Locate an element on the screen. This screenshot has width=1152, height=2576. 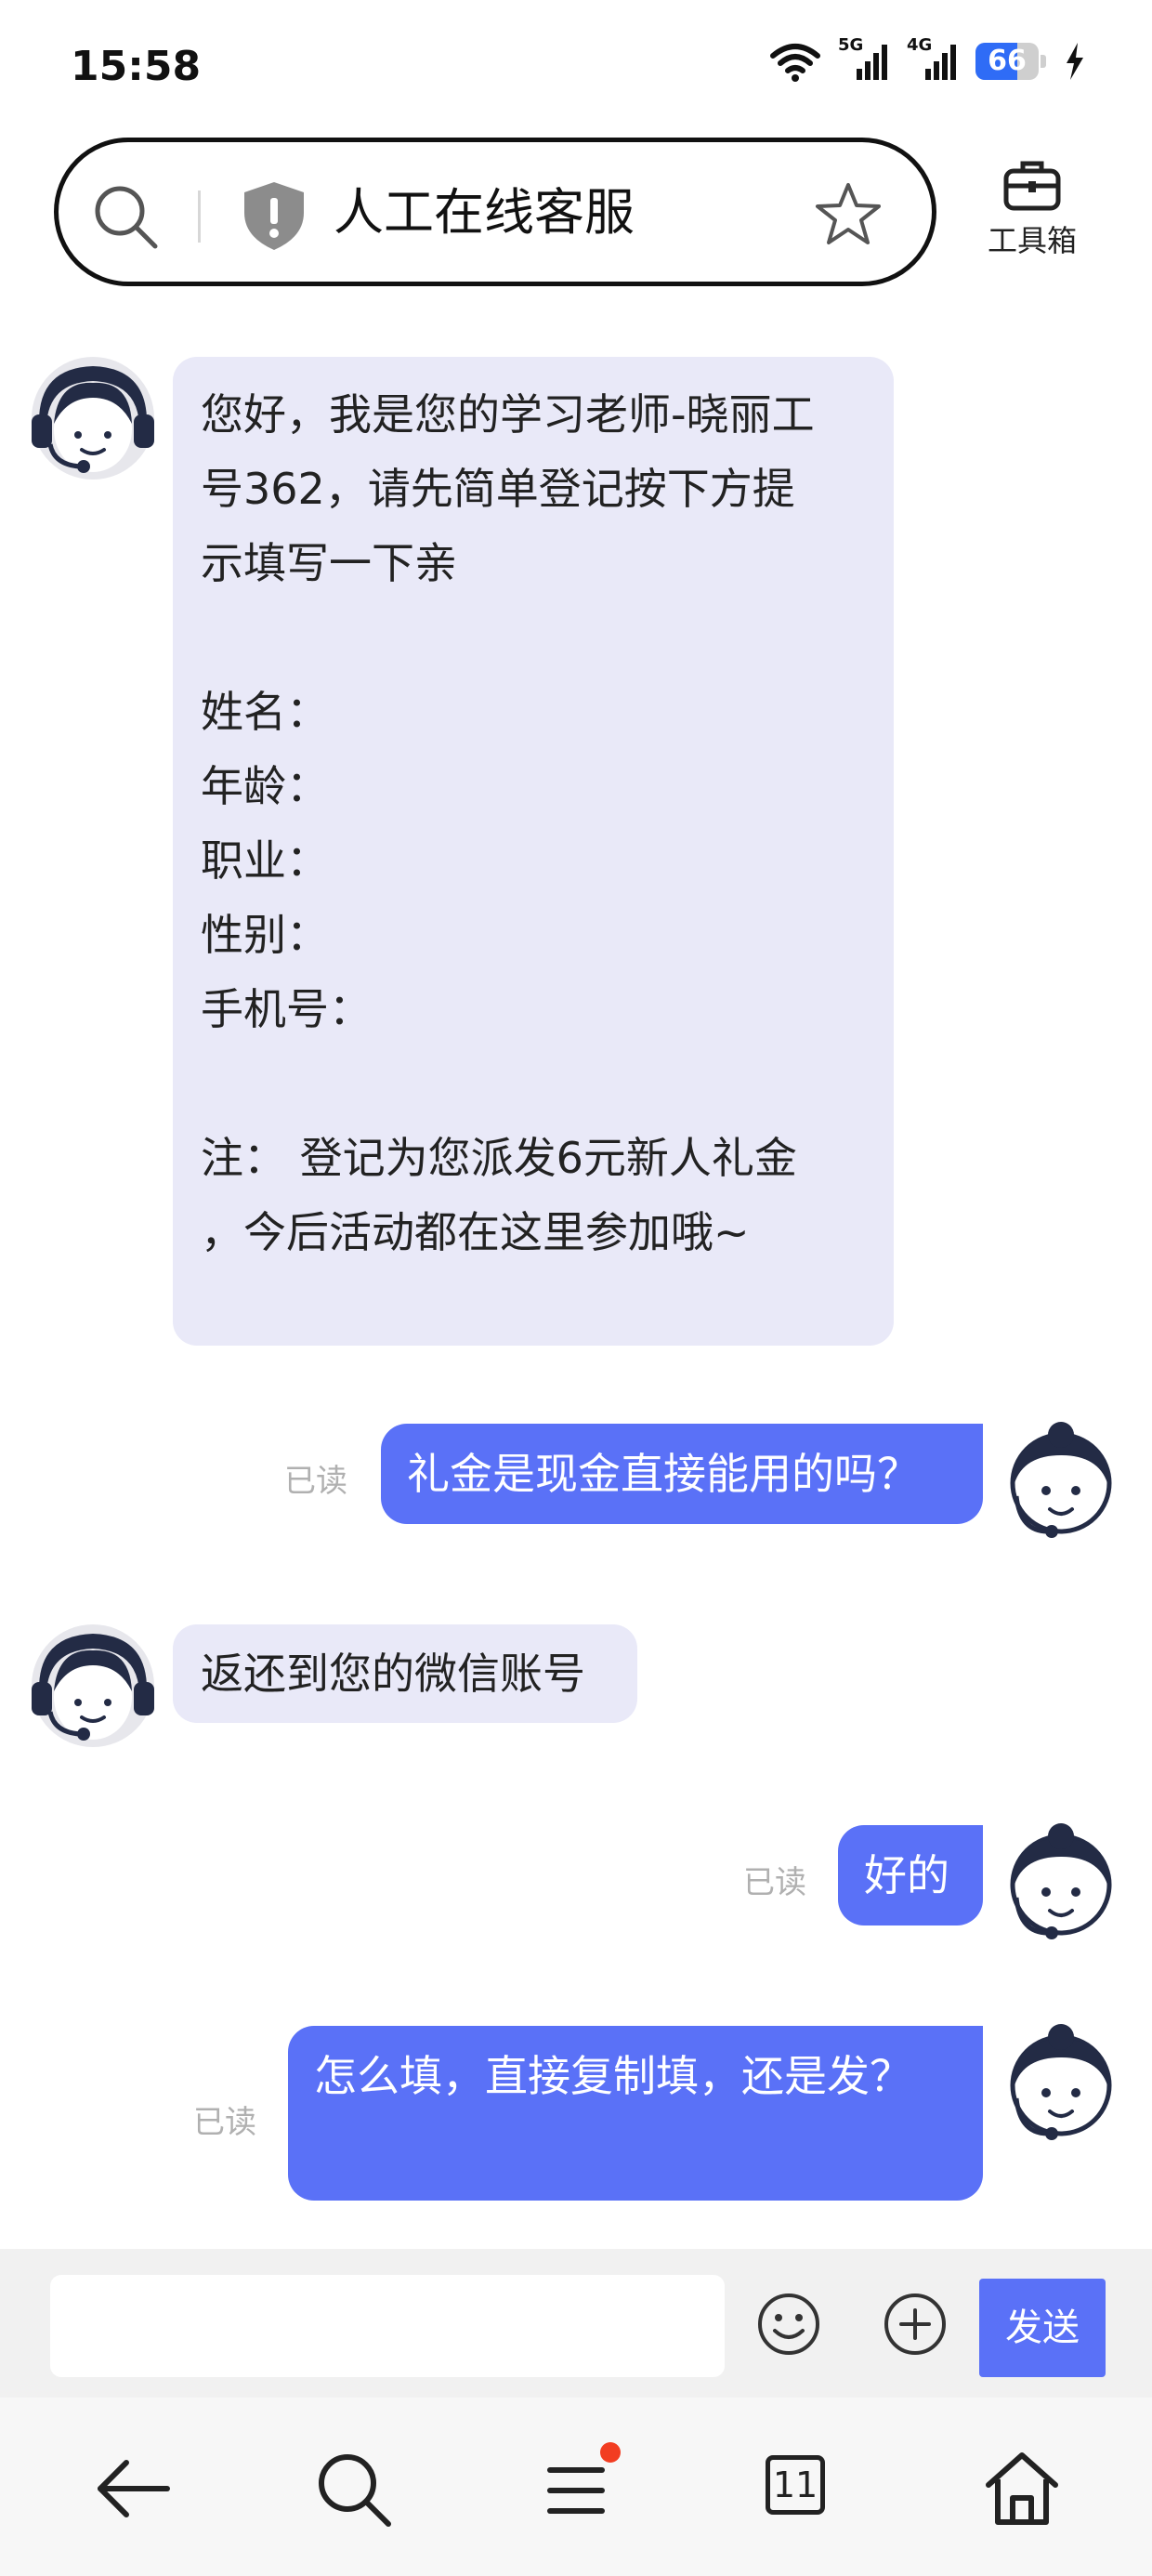
battery-icon: 66 is located at coordinates (1010, 61).